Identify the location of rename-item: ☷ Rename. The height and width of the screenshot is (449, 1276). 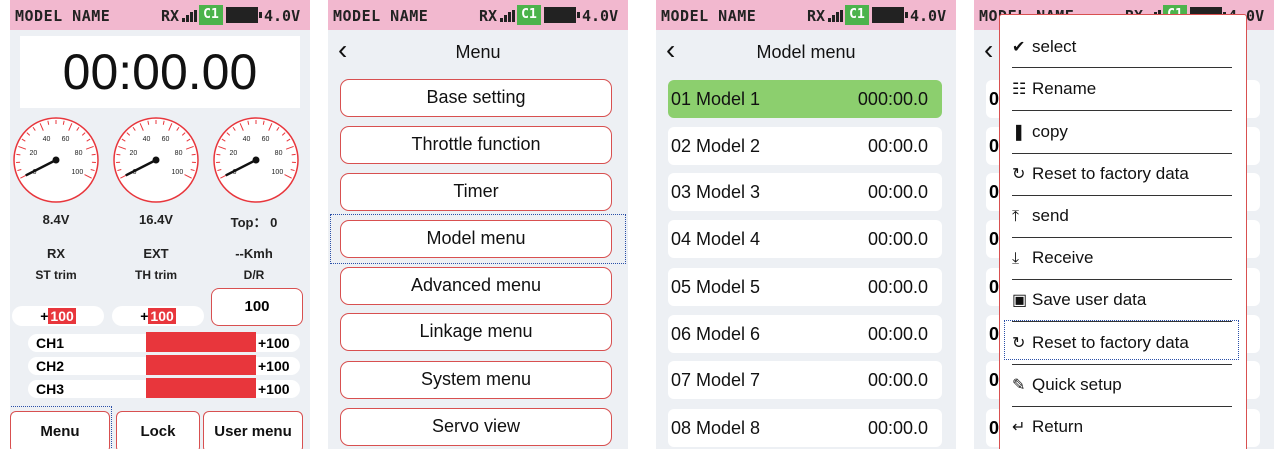
(1122, 89).